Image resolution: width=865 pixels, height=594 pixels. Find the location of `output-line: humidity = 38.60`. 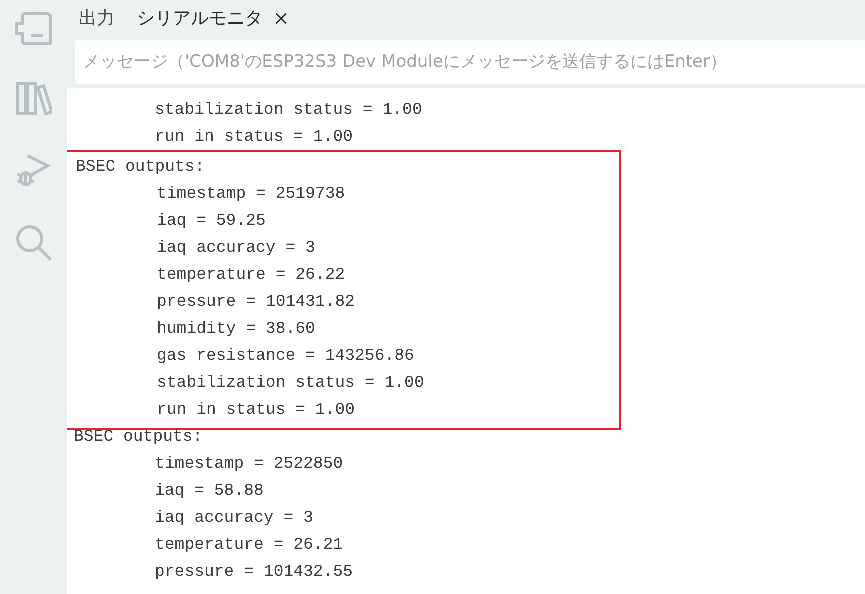

output-line: humidity = 38.60 is located at coordinates (236, 329).